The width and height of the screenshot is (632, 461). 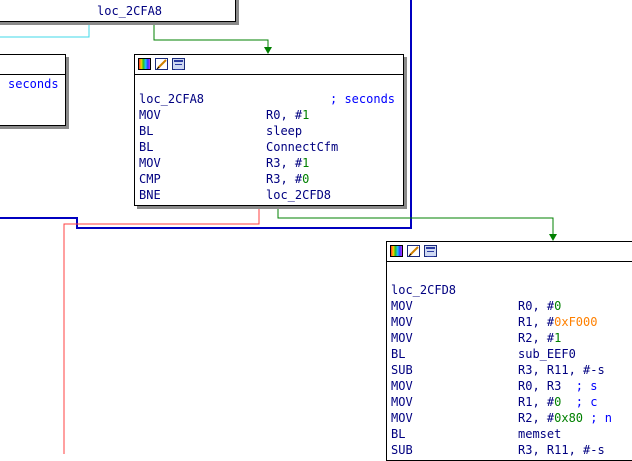 I want to click on node-top-partial: loc_2CFA8, so click(x=118, y=11).